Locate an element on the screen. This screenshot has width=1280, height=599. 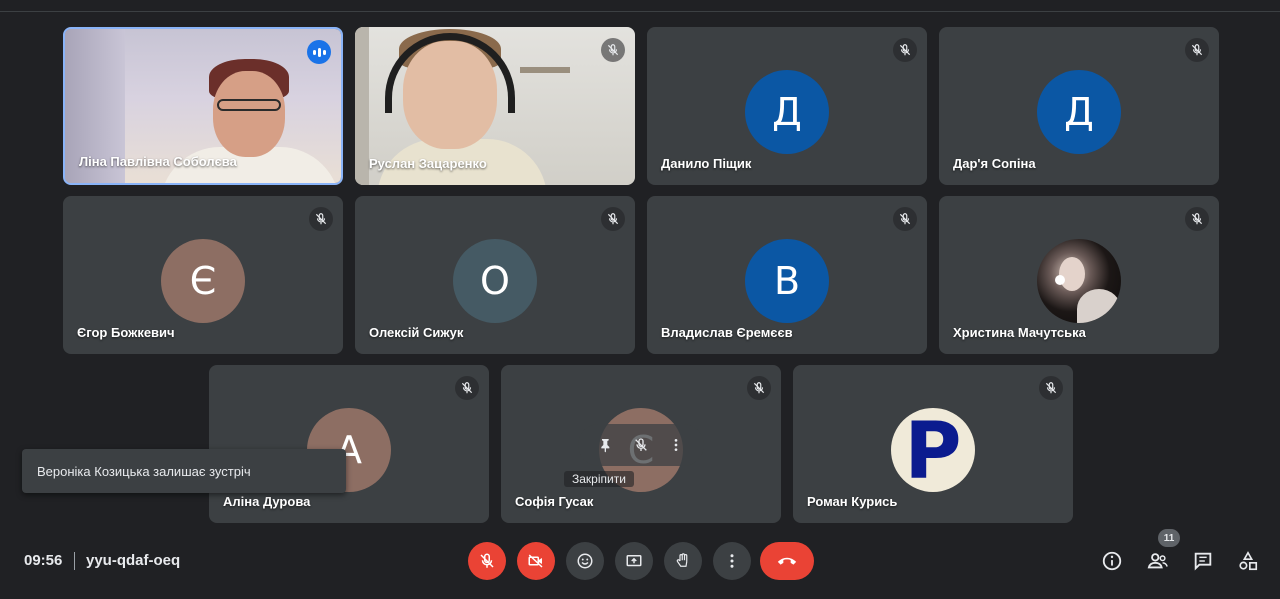
emoji-icon is located at coordinates (585, 561).